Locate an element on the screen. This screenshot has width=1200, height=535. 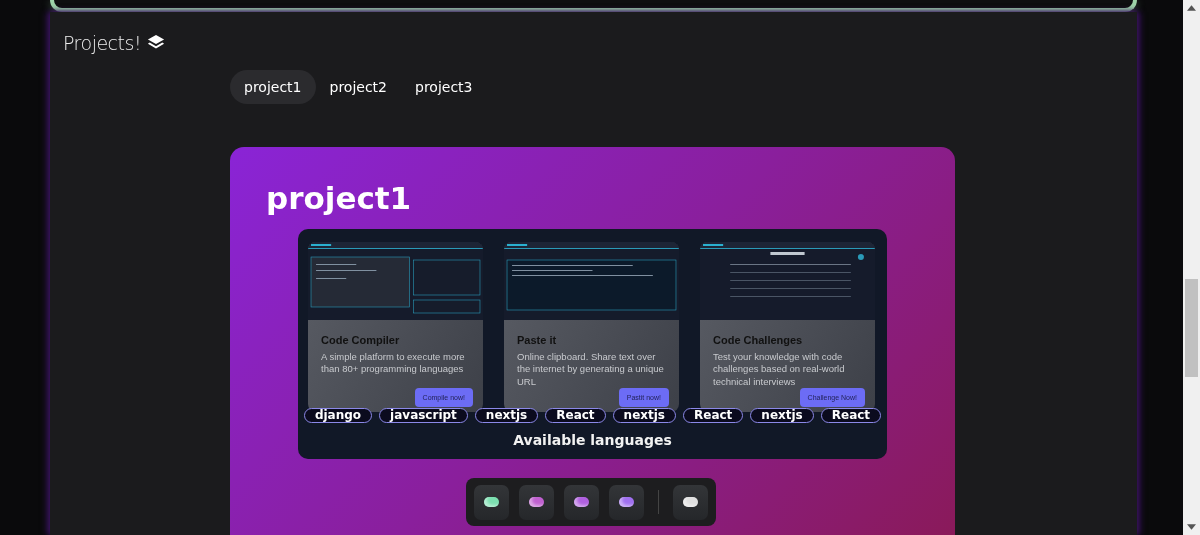
project-title: project1 is located at coordinates (339, 198).